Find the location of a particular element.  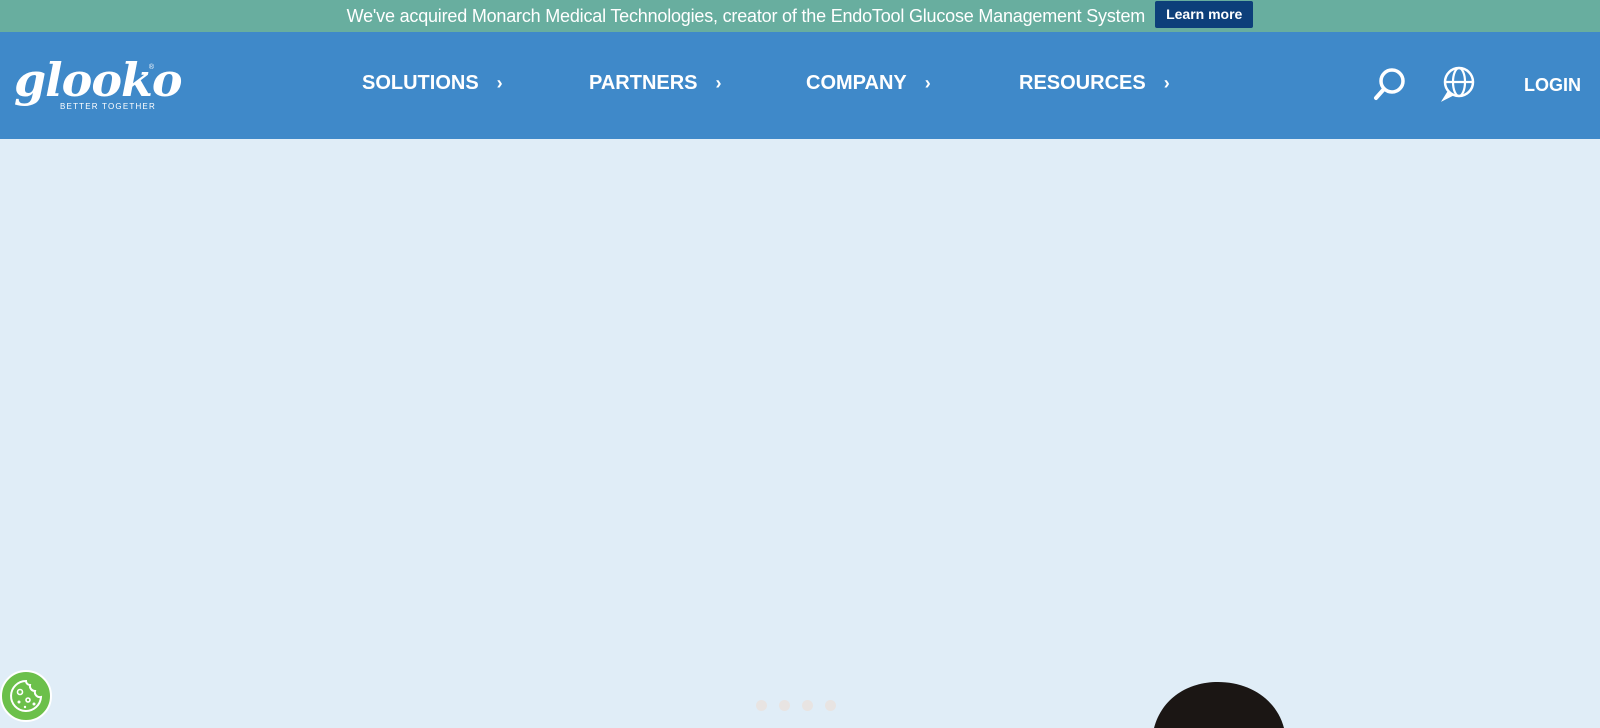

carousel-indicators is located at coordinates (796, 705).